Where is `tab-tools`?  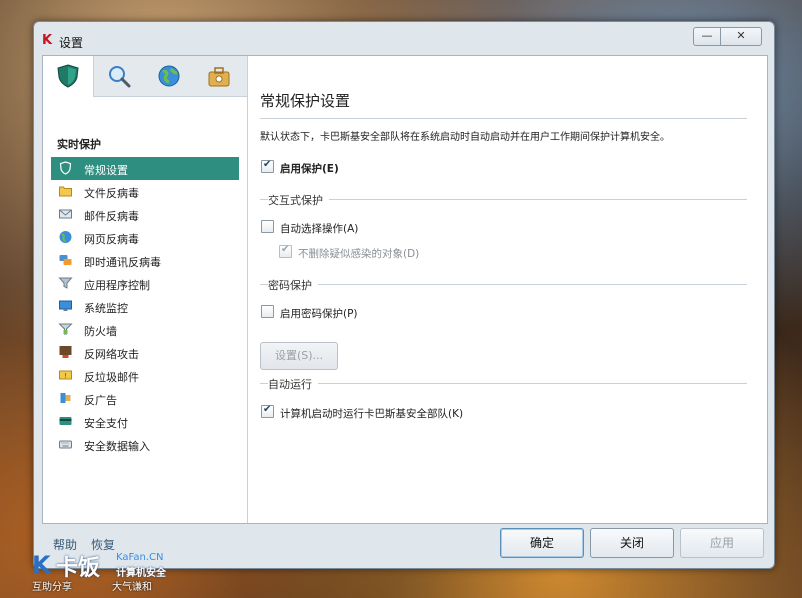
tab-tools is located at coordinates (219, 76).